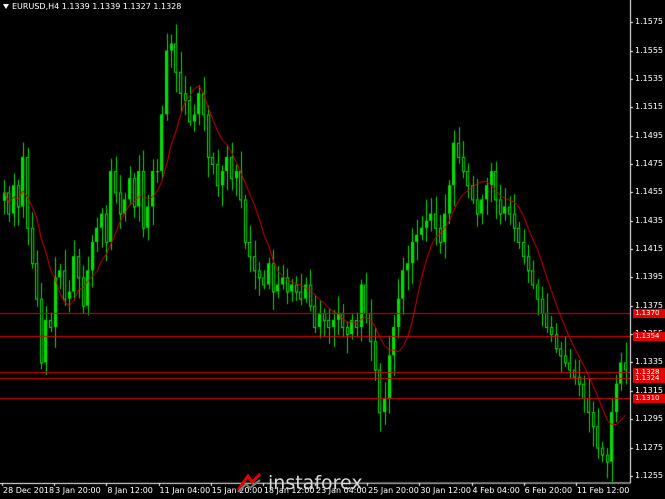  What do you see at coordinates (548, 490) in the screenshot?
I see `time-tick-label: 6 Feb 20:00` at bounding box center [548, 490].